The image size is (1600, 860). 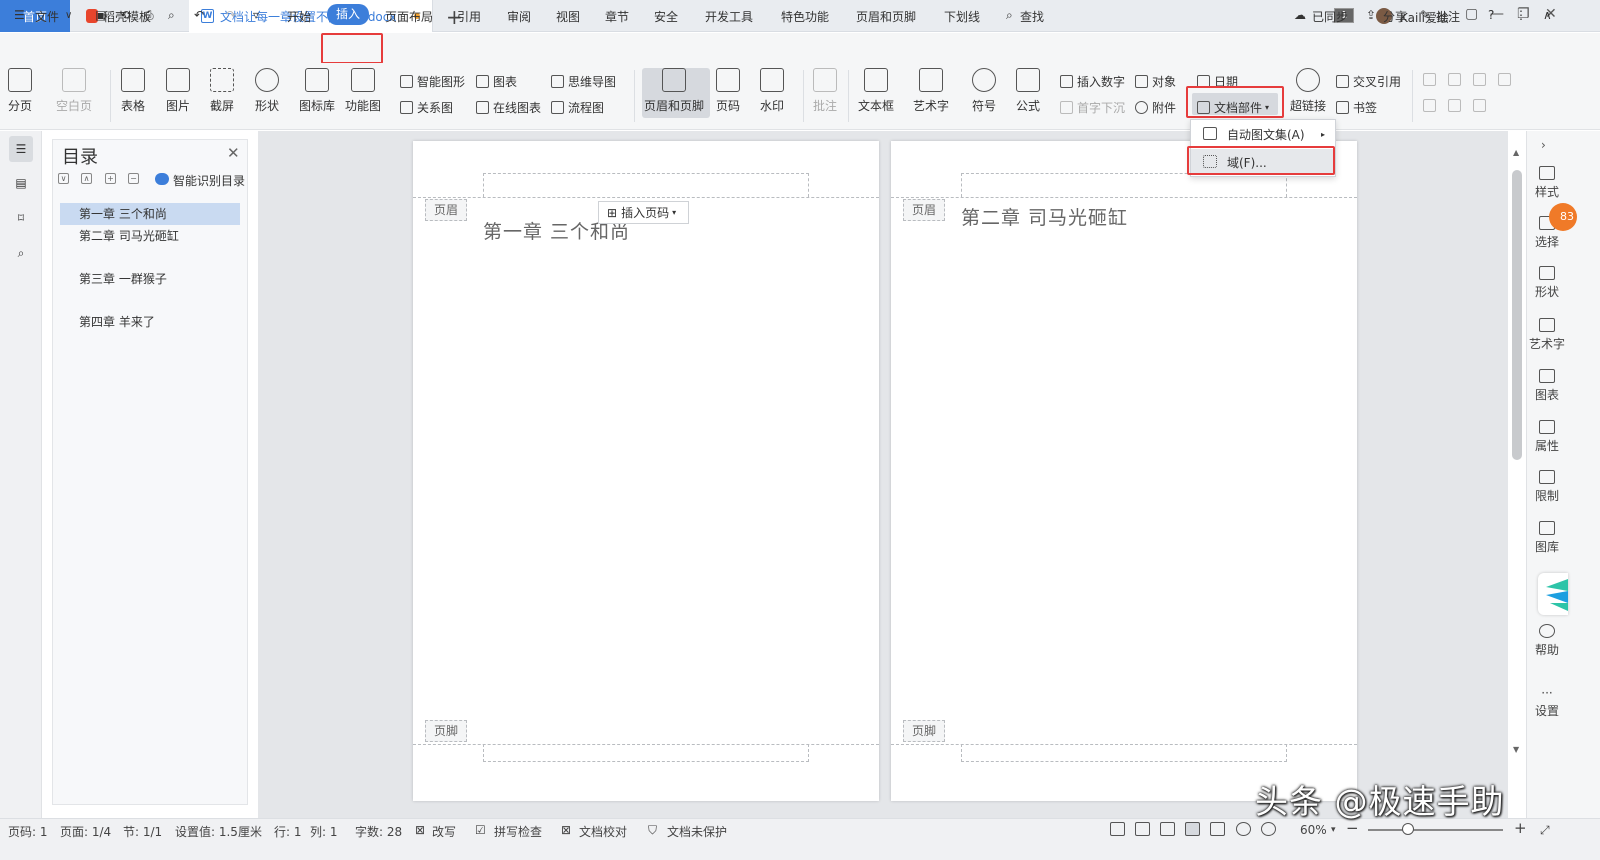 I want to click on table-button: 表格, so click(x=133, y=91).